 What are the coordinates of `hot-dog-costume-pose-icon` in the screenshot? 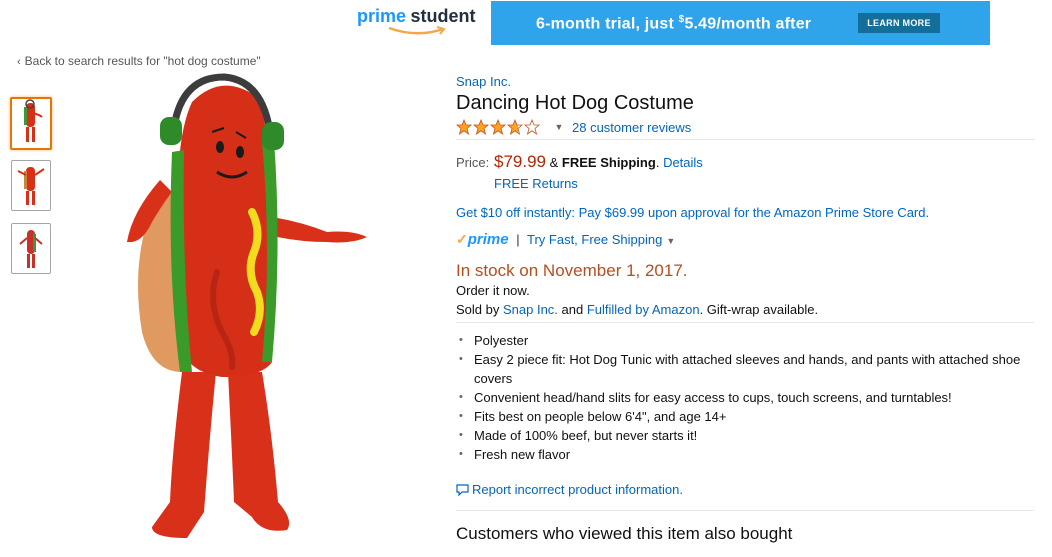 It's located at (31, 186).